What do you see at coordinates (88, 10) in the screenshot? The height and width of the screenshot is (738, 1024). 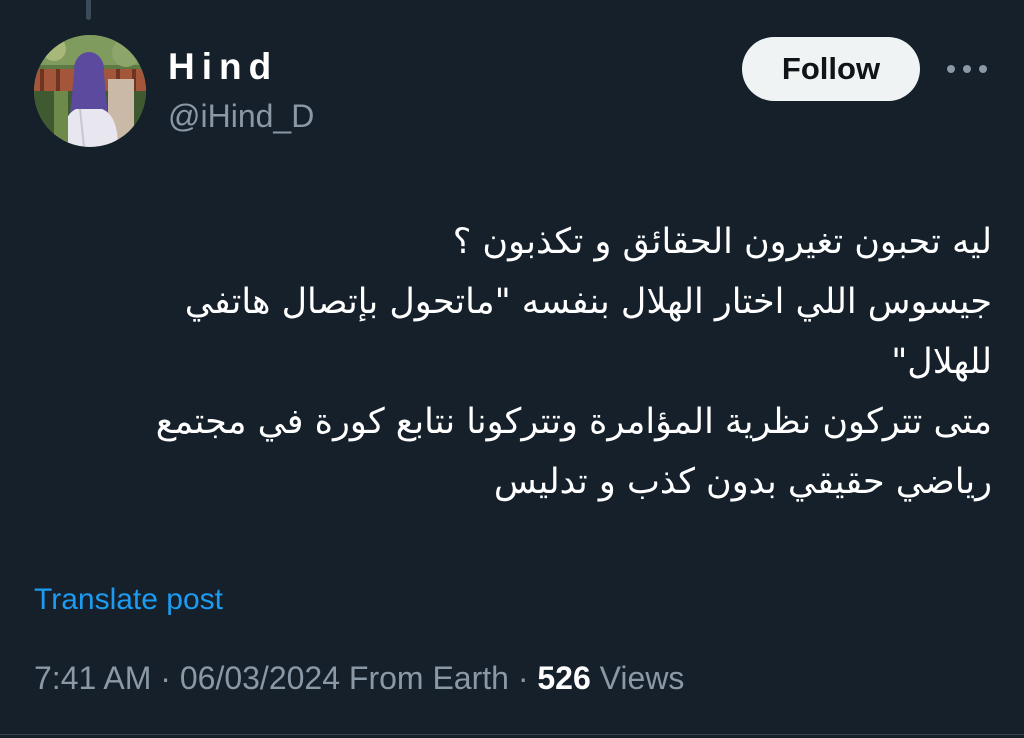 I see `thread-connector-line` at bounding box center [88, 10].